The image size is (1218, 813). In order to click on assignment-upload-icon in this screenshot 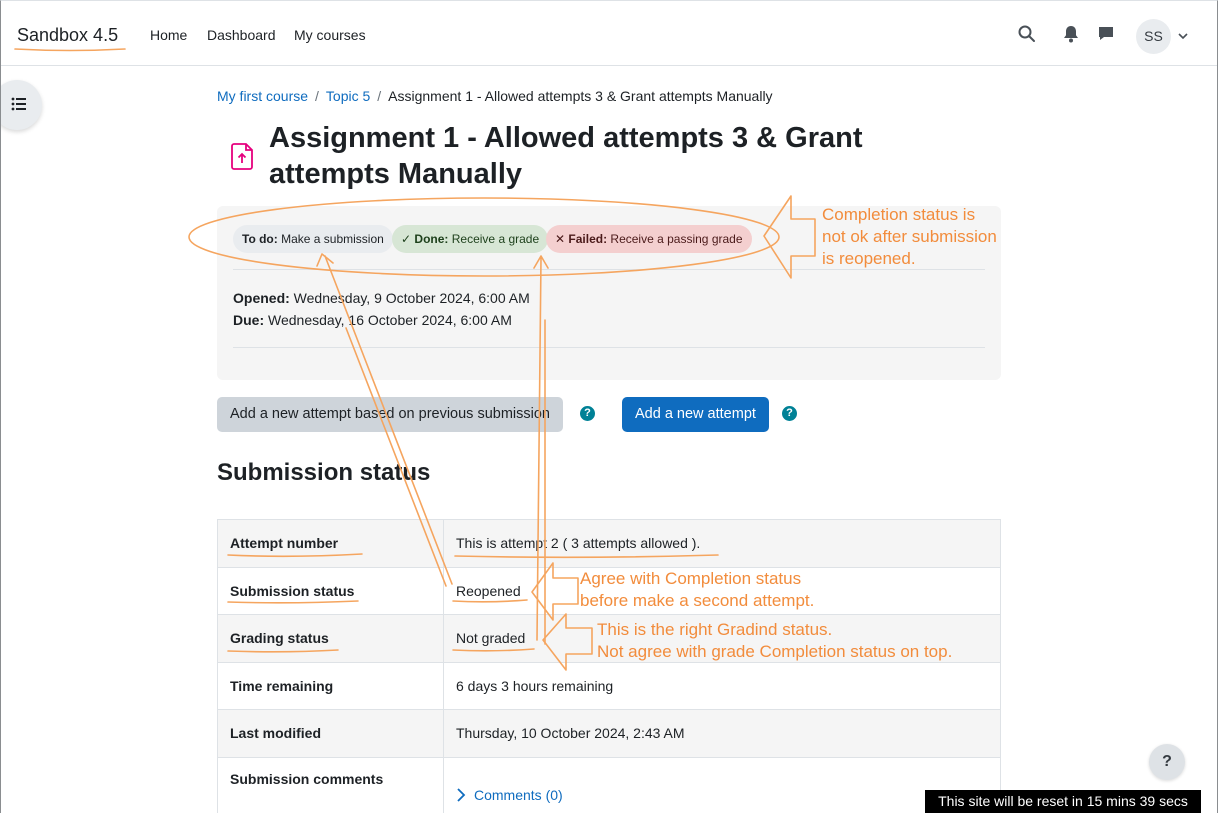, I will do `click(243, 156)`.